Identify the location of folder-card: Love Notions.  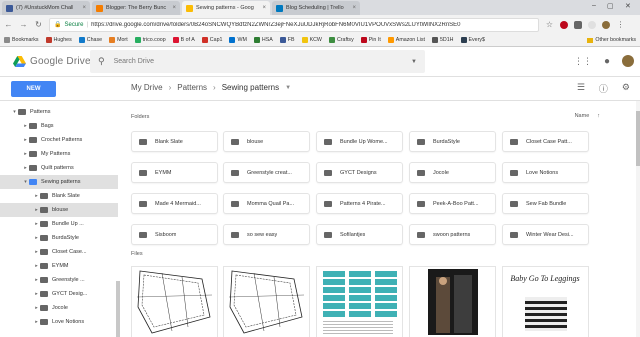
(545, 172).